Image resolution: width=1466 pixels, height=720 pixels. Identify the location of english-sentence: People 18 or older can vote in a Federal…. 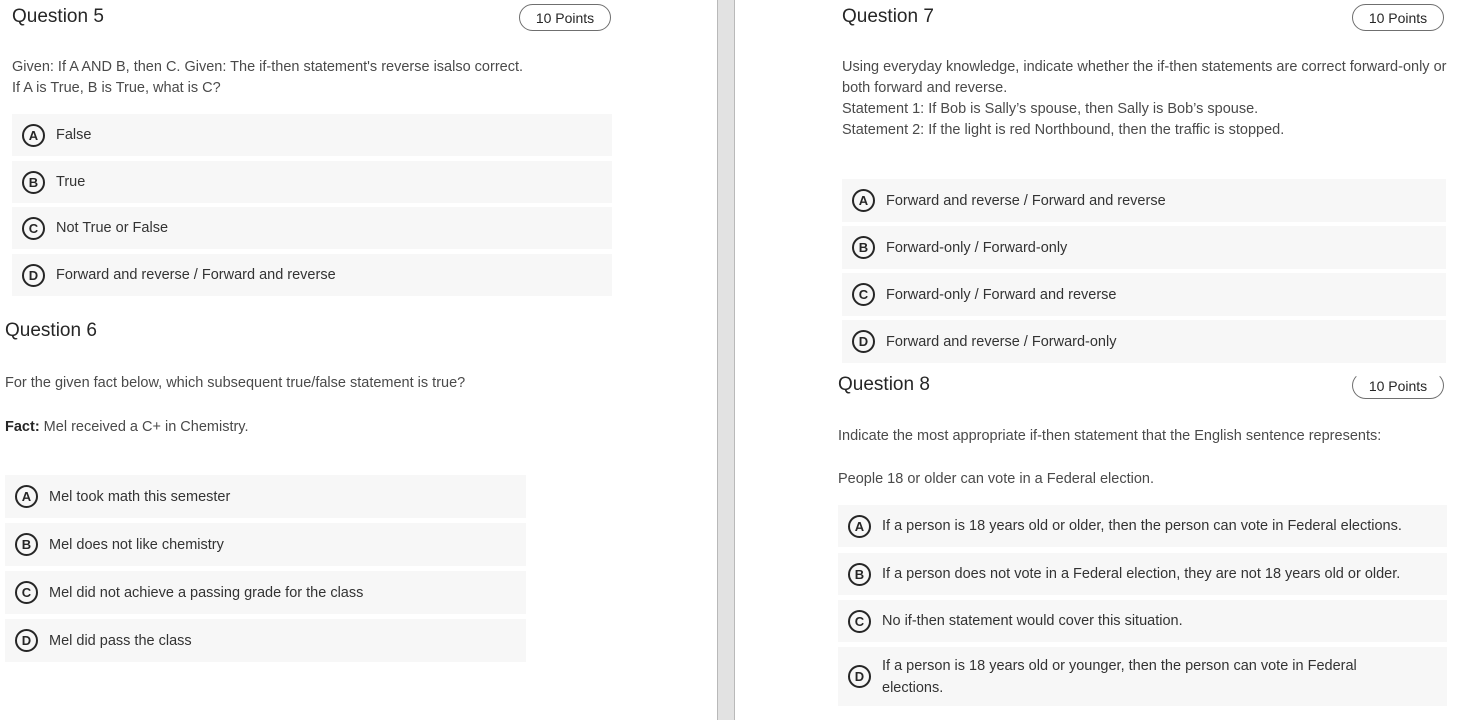
(996, 479).